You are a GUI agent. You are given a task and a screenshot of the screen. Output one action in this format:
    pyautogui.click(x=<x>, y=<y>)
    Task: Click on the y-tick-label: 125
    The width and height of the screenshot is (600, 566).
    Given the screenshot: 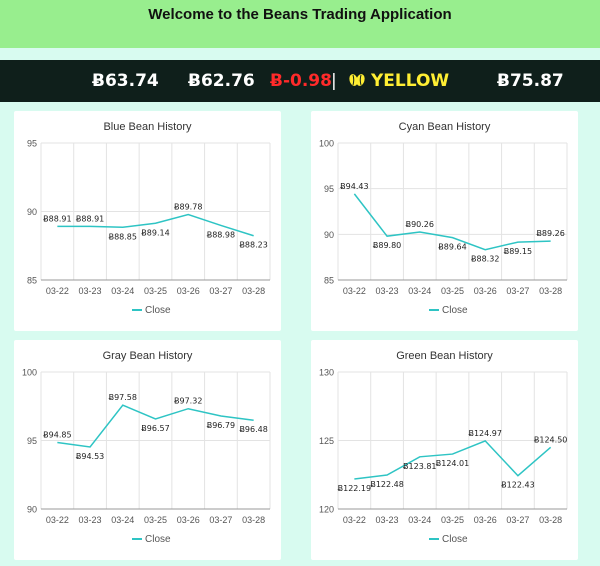 What is the action you would take?
    pyautogui.click(x=326, y=441)
    